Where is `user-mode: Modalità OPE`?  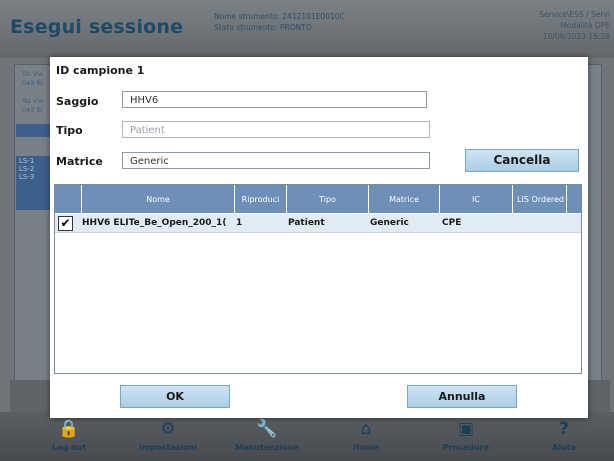
user-mode: Modalità OPE is located at coordinates (585, 25).